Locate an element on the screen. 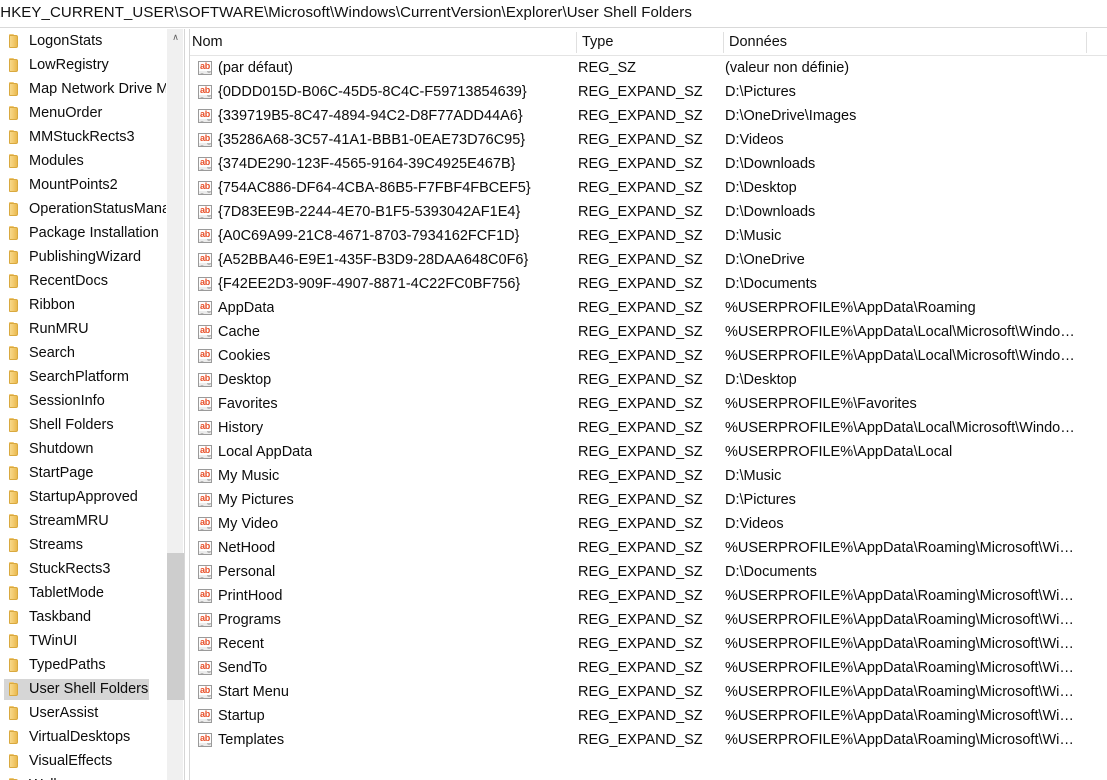 The image size is (1107, 780). tree-item-menuorder: MenuOrder is located at coordinates (83, 113).